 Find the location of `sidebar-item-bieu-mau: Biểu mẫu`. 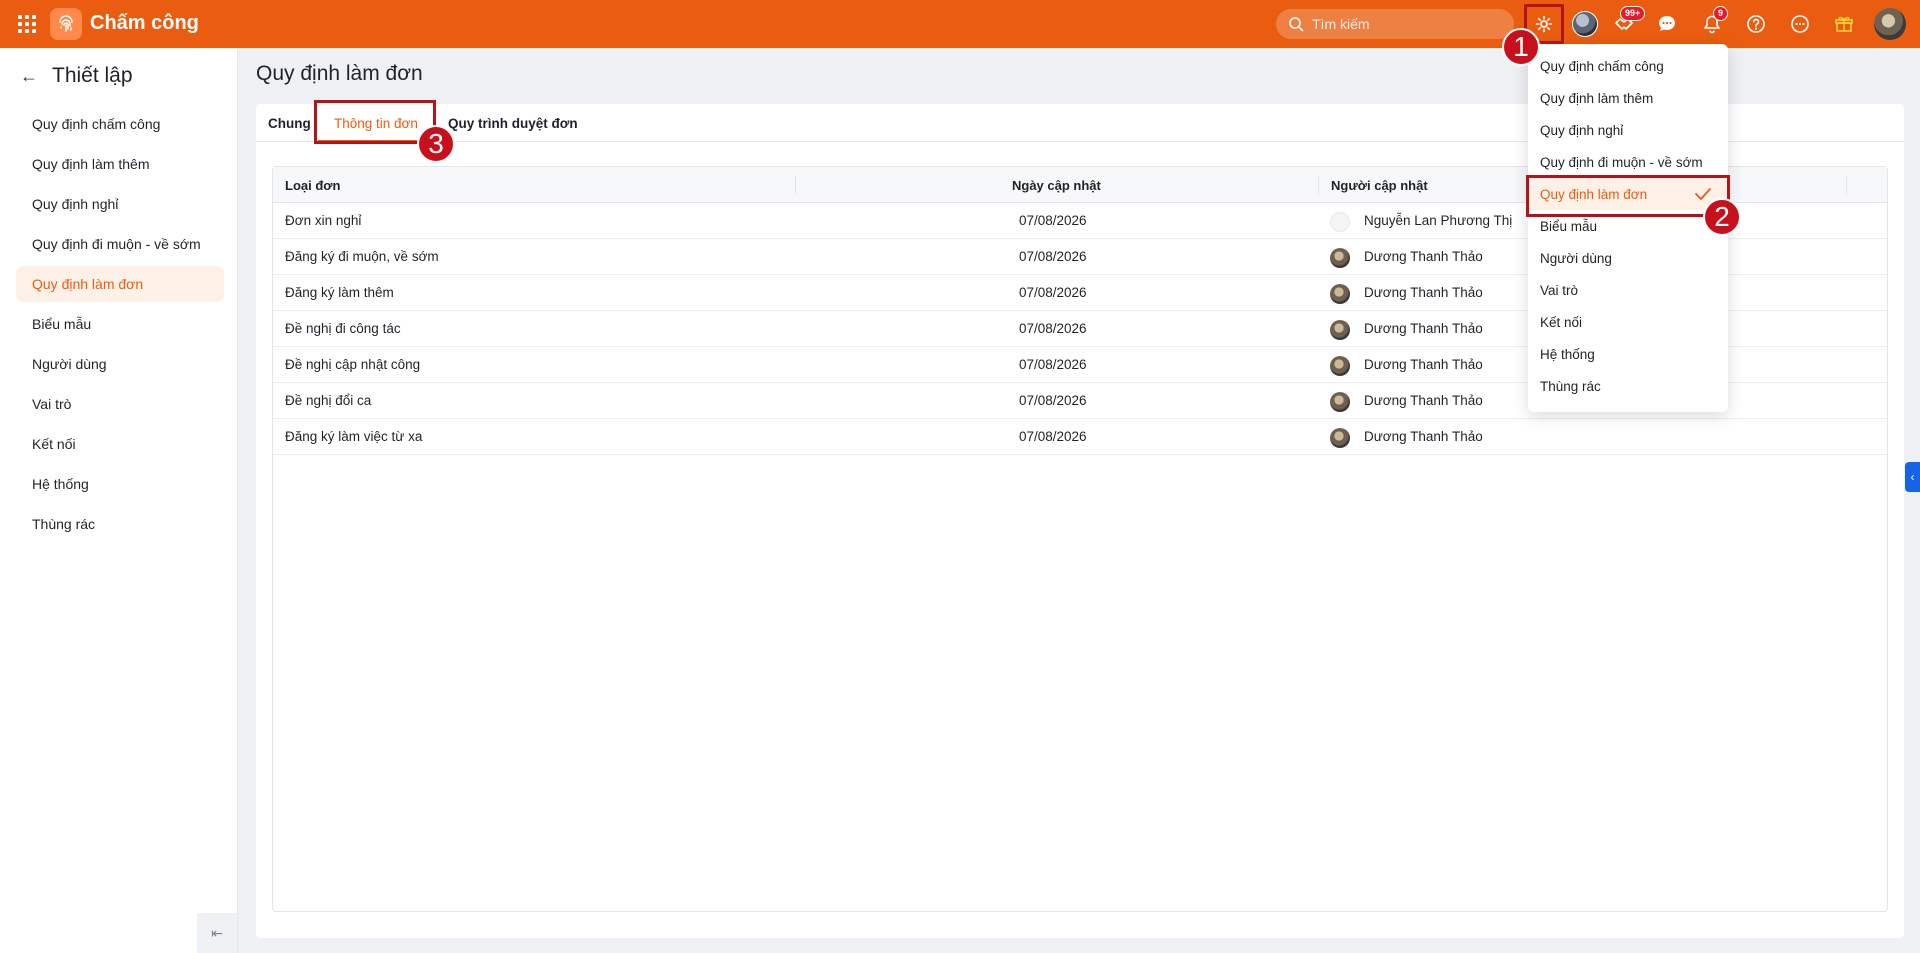

sidebar-item-bieu-mau: Biểu mẫu is located at coordinates (120, 324).